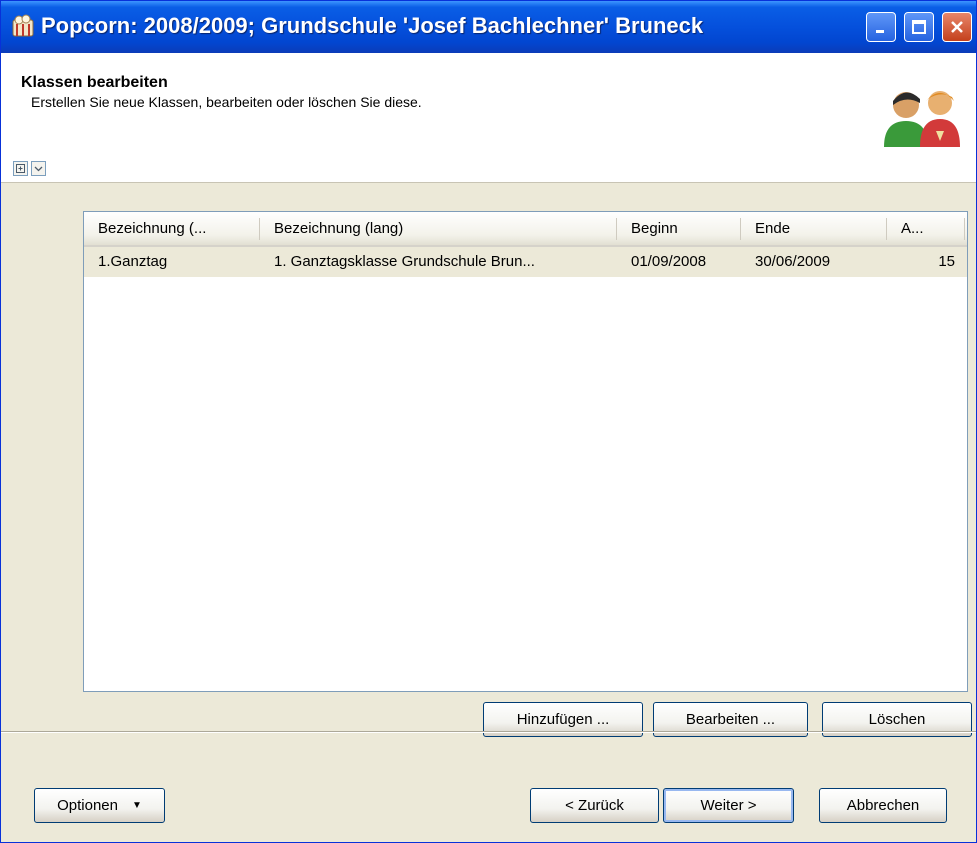 The width and height of the screenshot is (977, 843). What do you see at coordinates (897, 719) in the screenshot?
I see `delete-button-label: Löschen` at bounding box center [897, 719].